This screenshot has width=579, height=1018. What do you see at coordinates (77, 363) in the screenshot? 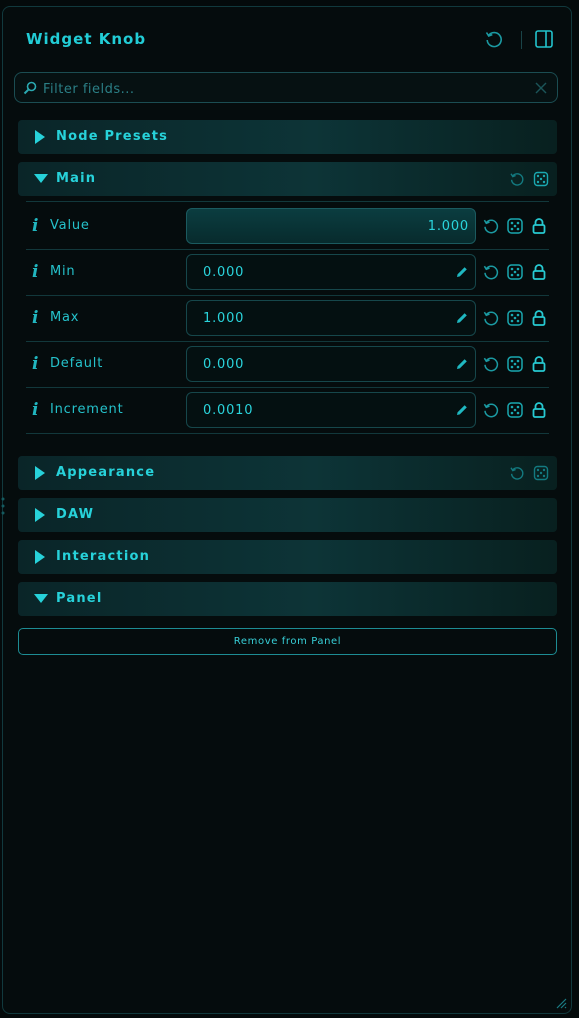
I see `field-label: Default` at bounding box center [77, 363].